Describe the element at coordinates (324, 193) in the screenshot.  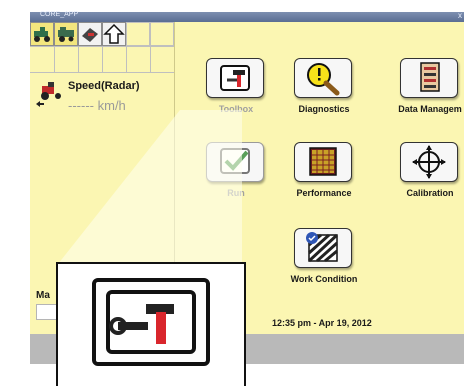
I see `app-label-performance: Performance` at that location.